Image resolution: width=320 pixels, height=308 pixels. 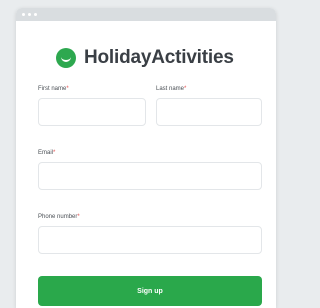 I want to click on brand-header: HolidayActivities, so click(x=145, y=58).